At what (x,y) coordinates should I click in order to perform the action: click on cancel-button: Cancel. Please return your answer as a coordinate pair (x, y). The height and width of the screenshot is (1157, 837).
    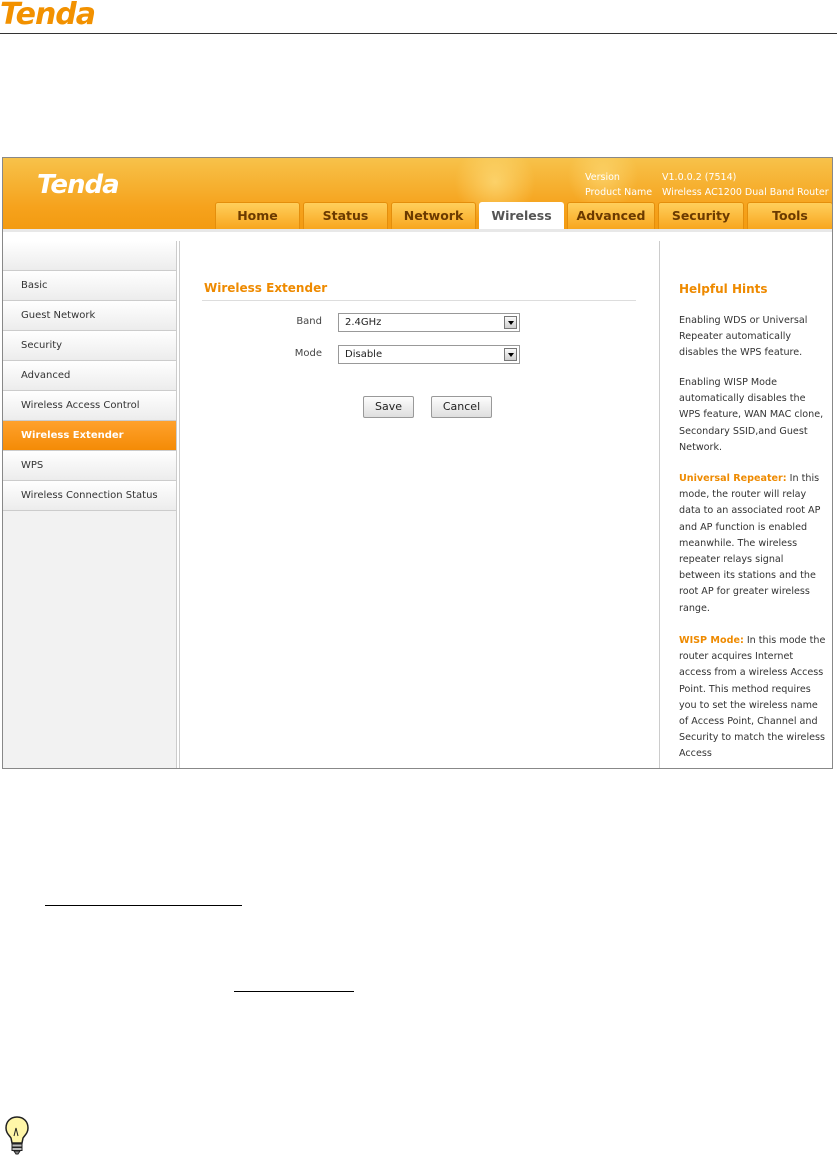
    Looking at the image, I should click on (461, 407).